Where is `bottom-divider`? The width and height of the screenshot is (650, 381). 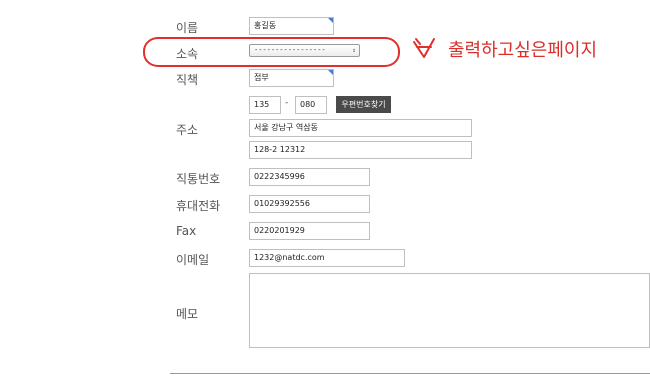
bottom-divider is located at coordinates (410, 373).